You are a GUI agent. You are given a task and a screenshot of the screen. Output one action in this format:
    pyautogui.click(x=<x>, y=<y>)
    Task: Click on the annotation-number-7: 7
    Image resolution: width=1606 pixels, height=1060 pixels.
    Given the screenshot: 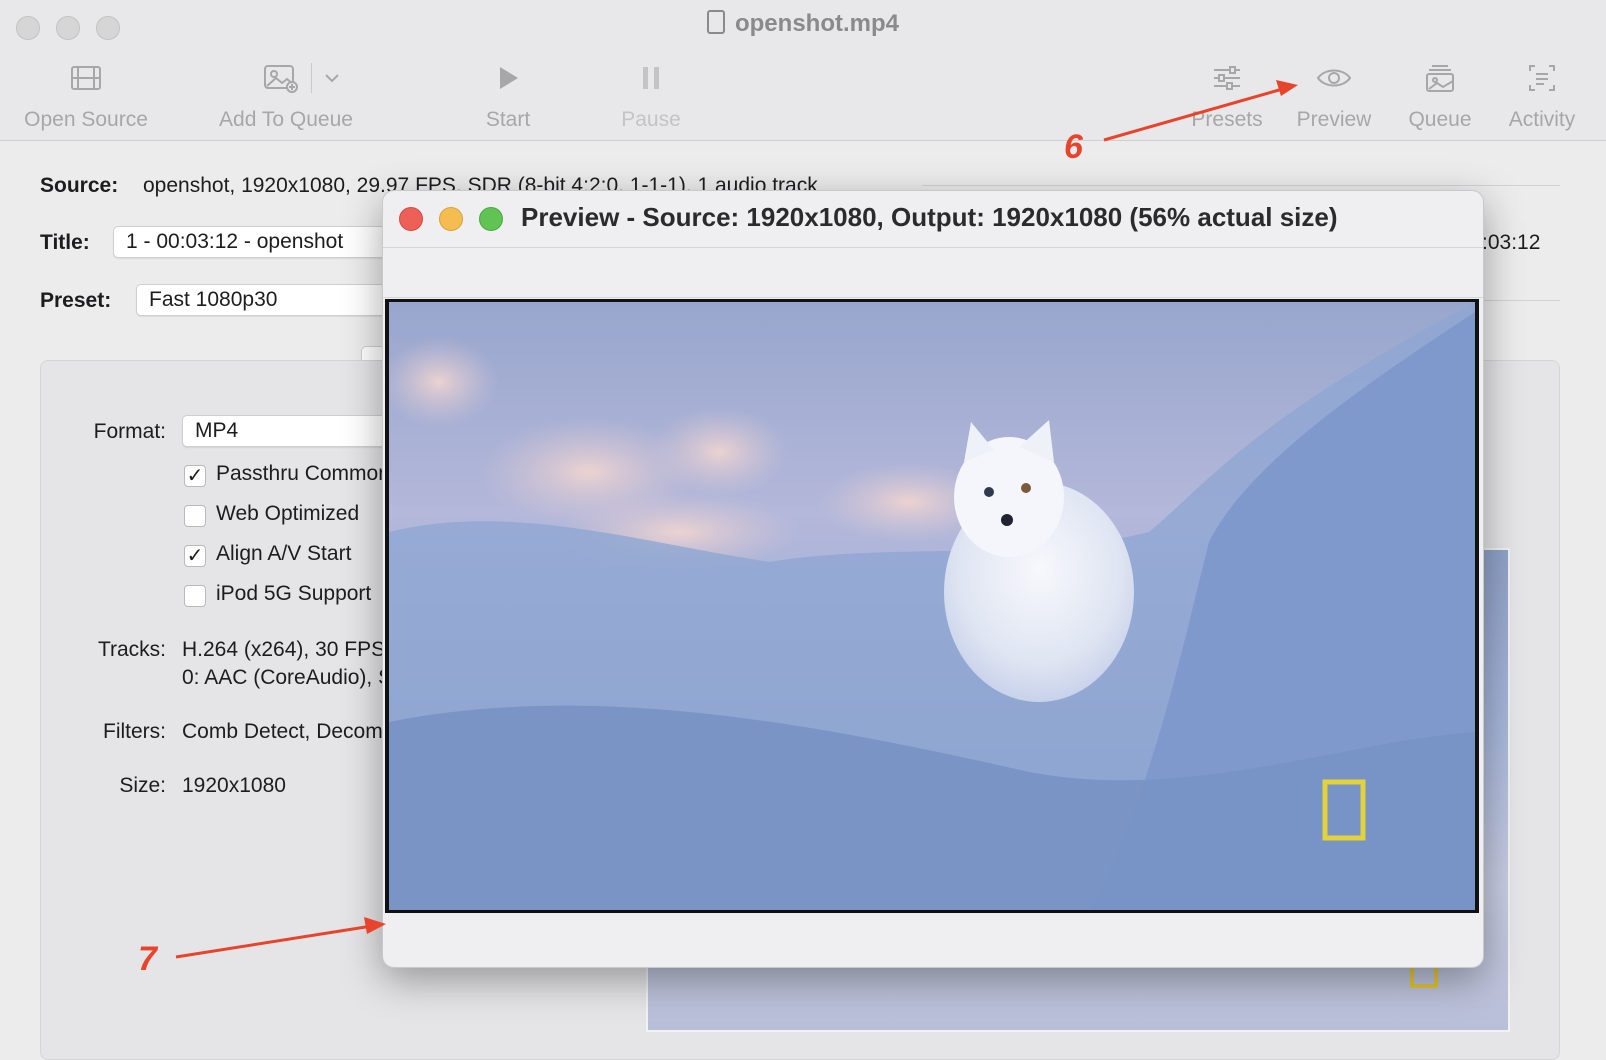 What is the action you would take?
    pyautogui.click(x=147, y=959)
    